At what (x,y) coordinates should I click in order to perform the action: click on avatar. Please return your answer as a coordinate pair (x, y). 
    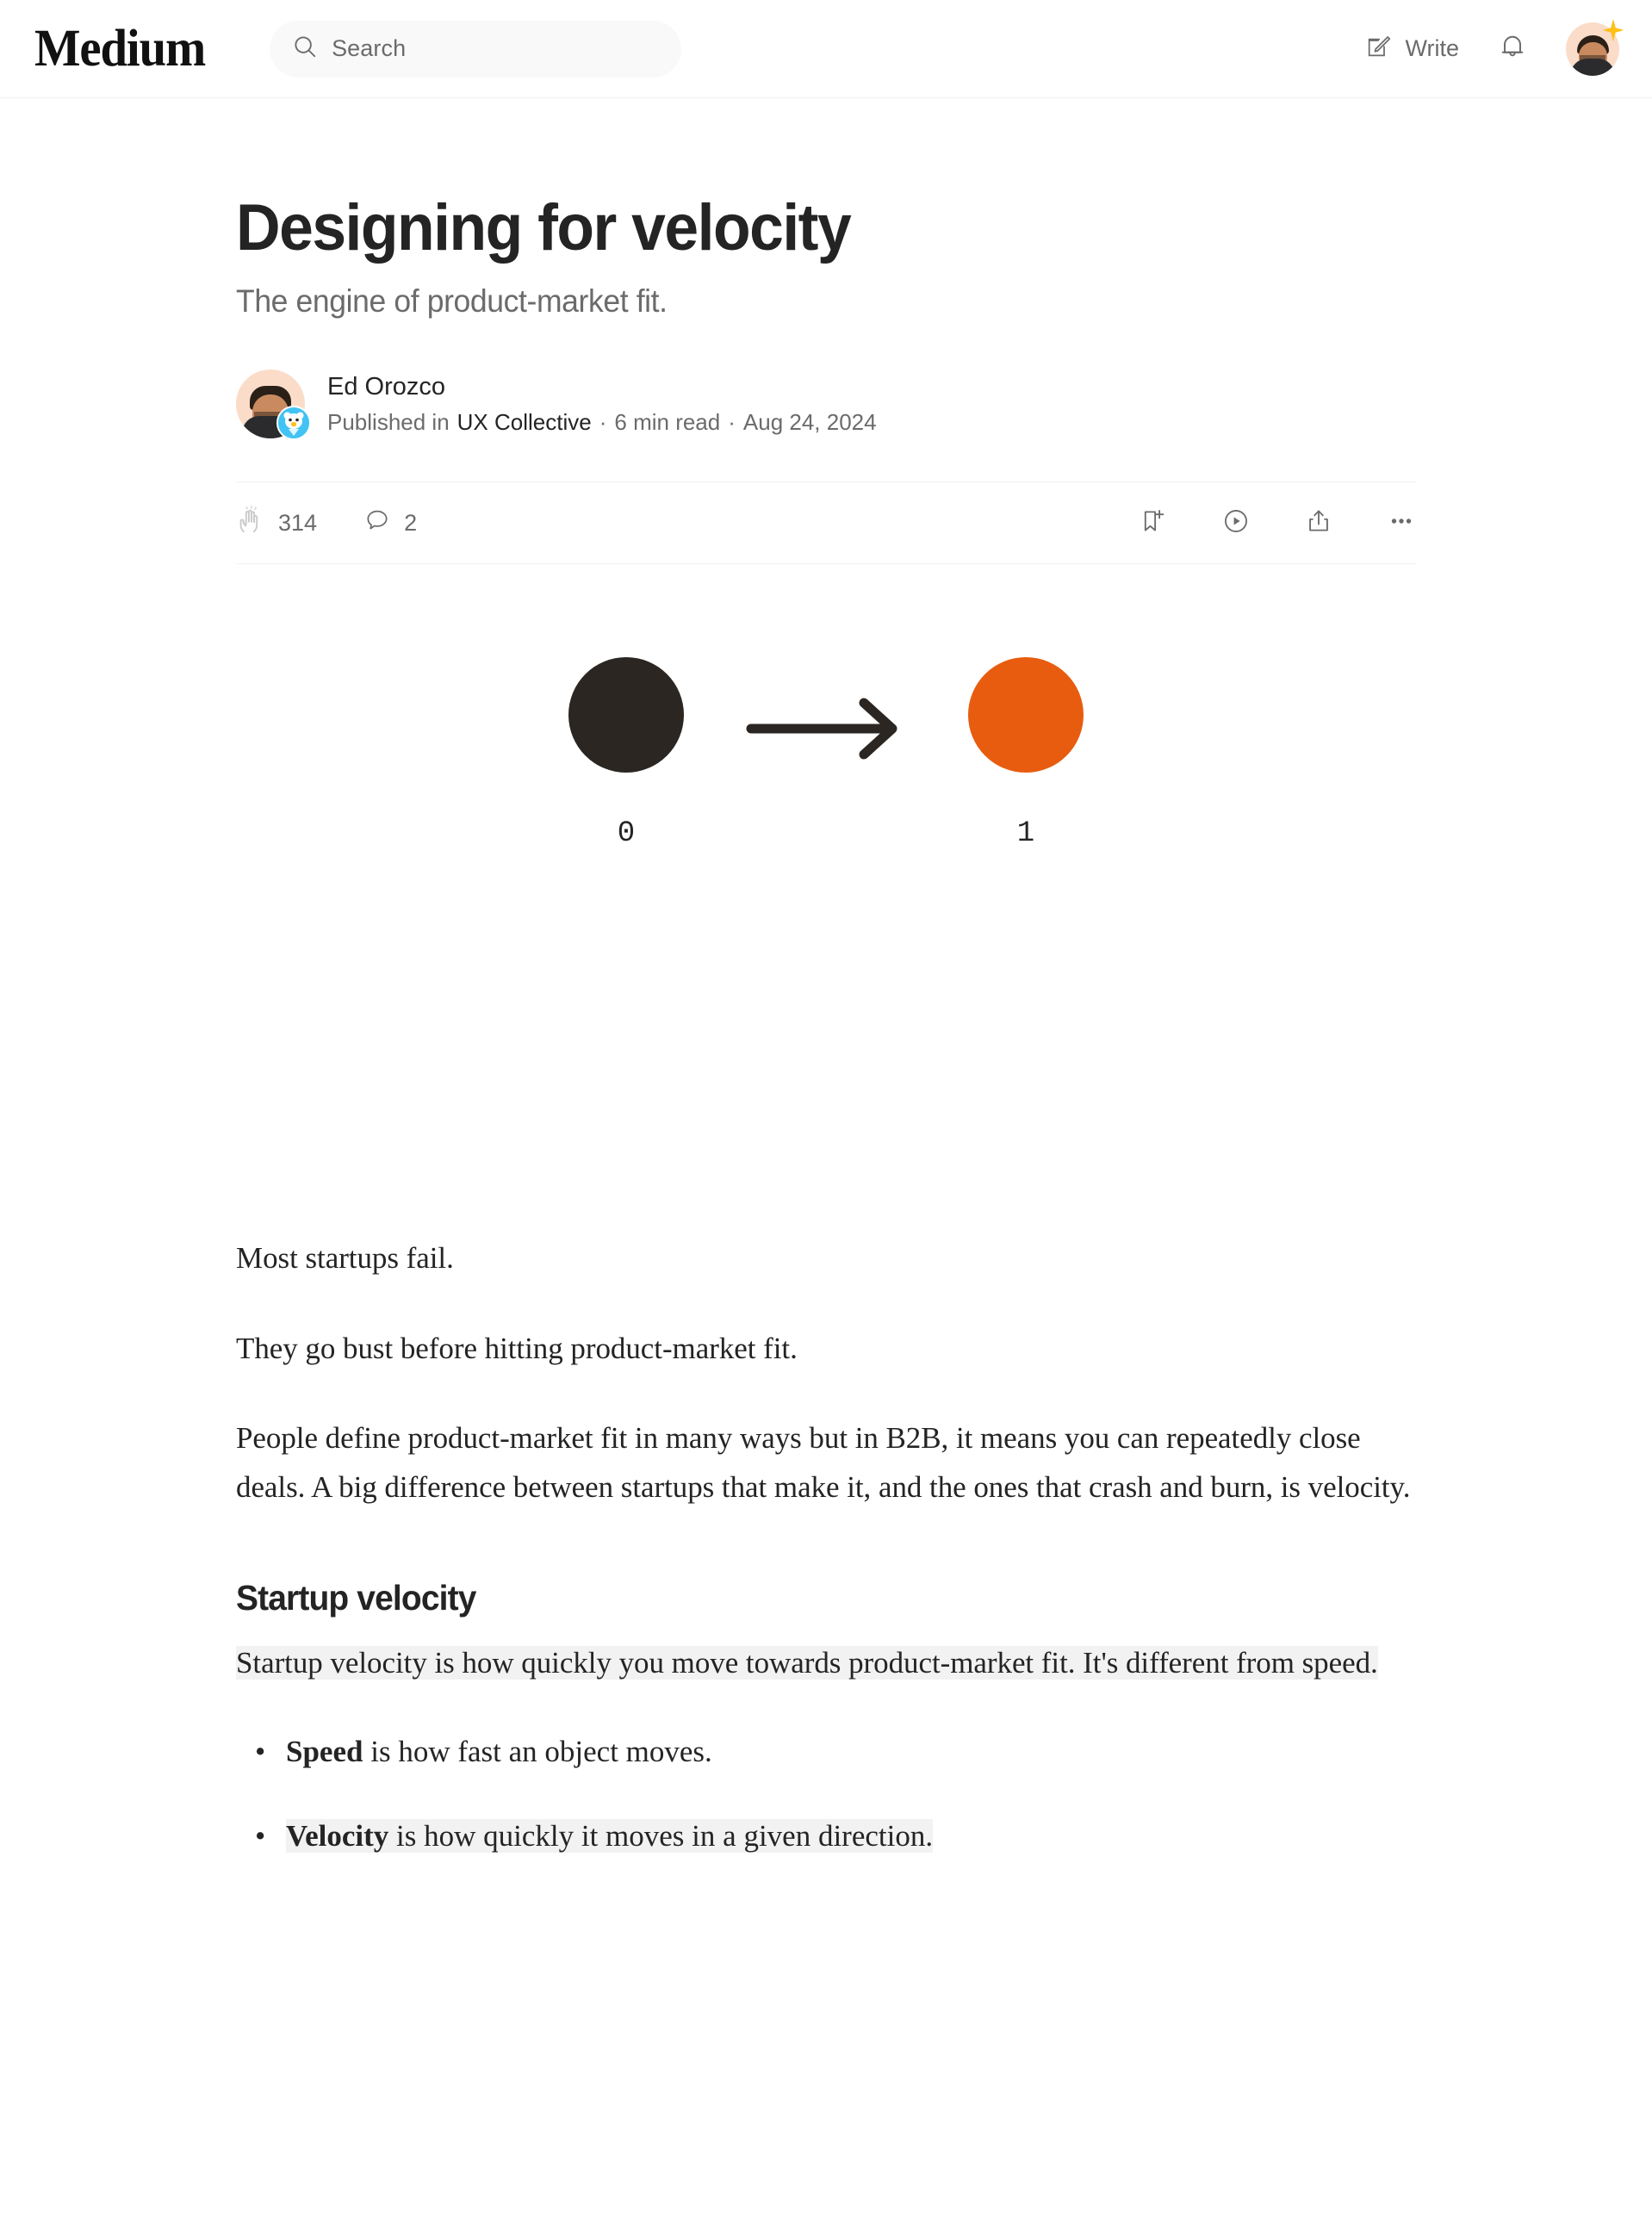
    Looking at the image, I should click on (1595, 47).